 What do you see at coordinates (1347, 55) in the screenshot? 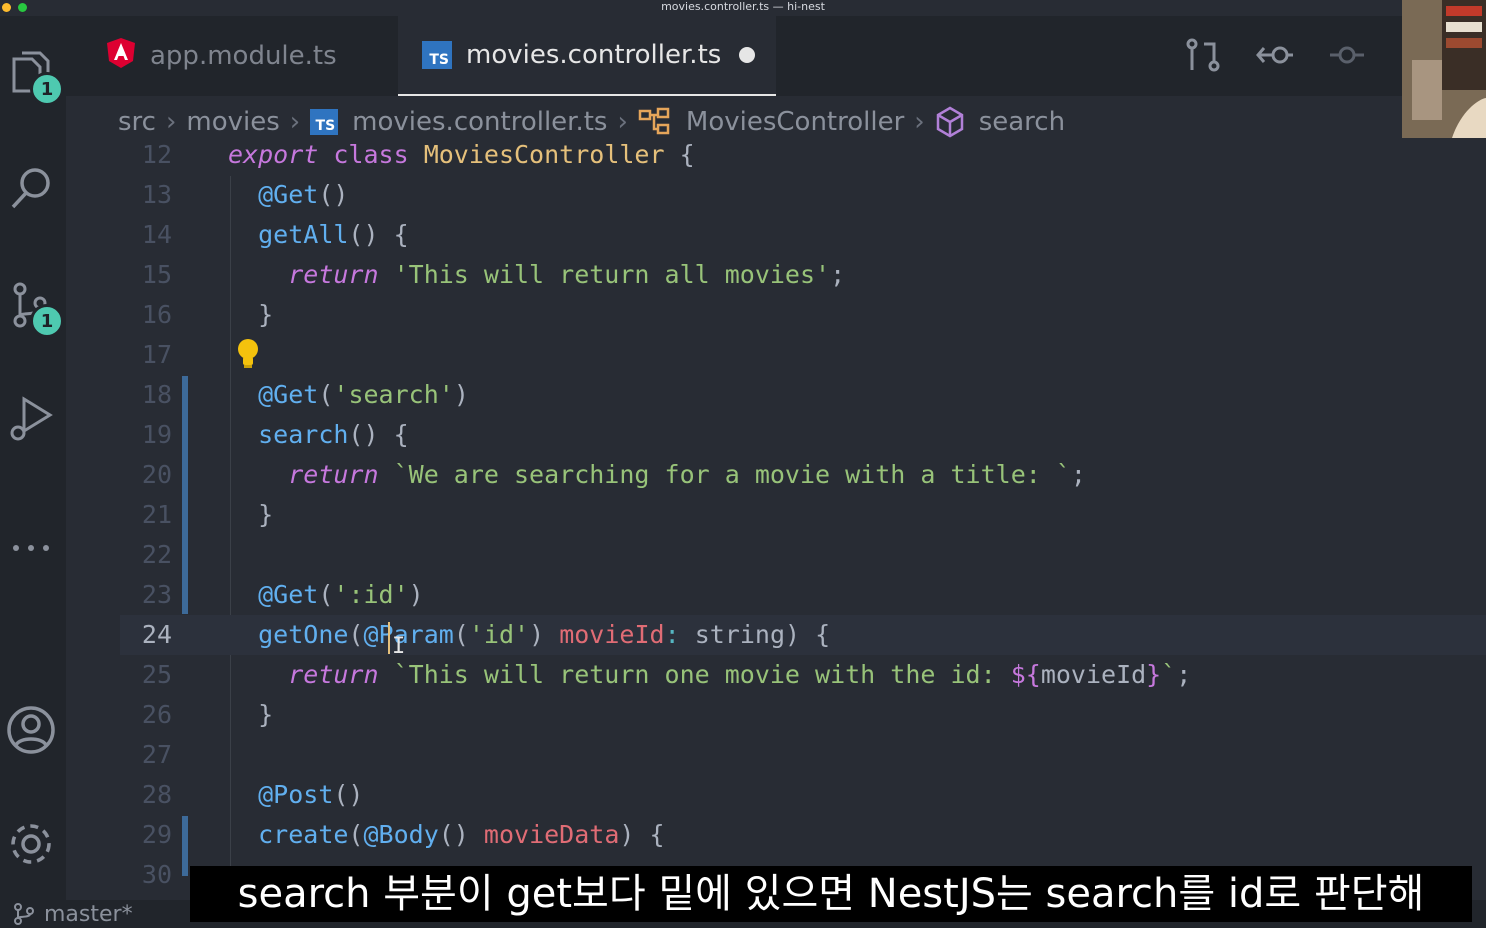
I see `next-change-icon` at bounding box center [1347, 55].